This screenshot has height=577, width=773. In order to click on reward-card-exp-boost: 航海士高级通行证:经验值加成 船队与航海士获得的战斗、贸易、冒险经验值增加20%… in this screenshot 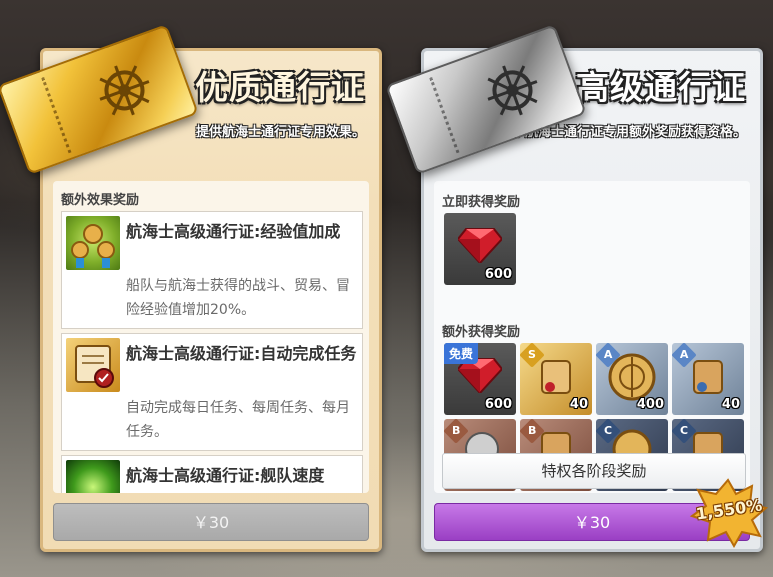, I will do `click(212, 270)`.